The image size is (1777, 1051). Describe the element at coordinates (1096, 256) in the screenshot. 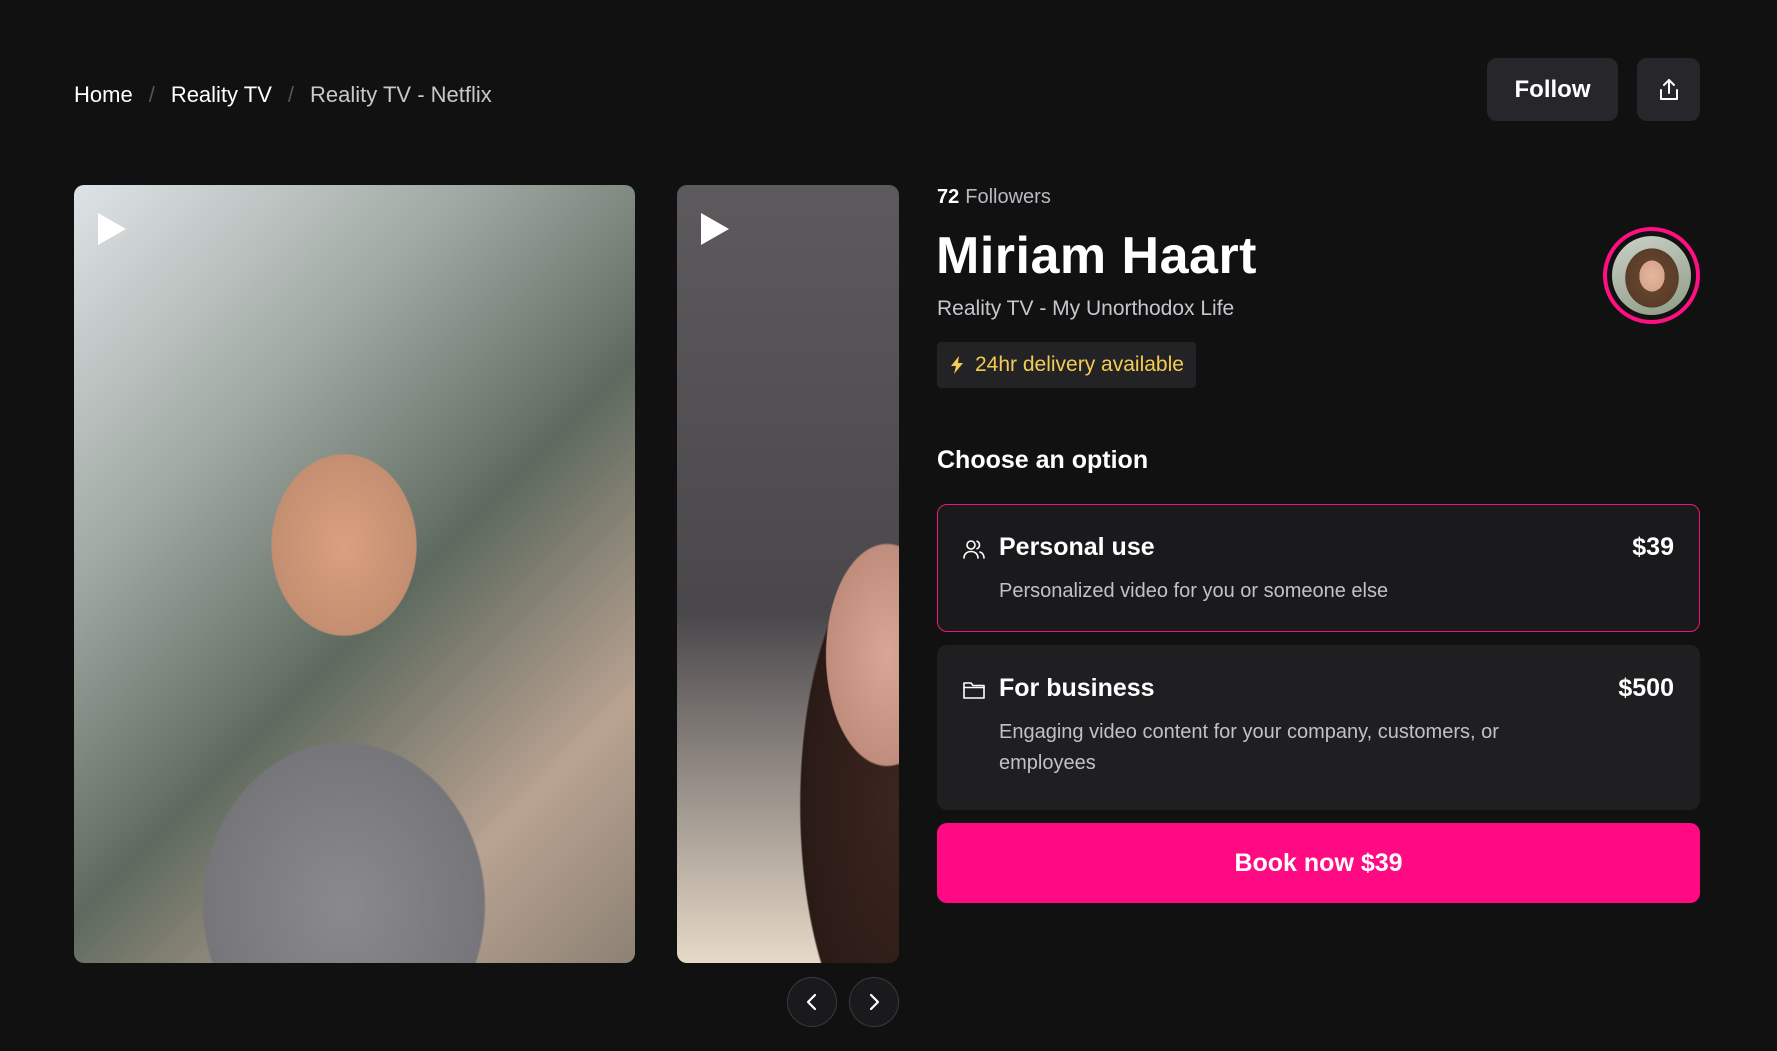

I see `talent-name: Miriam Haart` at that location.